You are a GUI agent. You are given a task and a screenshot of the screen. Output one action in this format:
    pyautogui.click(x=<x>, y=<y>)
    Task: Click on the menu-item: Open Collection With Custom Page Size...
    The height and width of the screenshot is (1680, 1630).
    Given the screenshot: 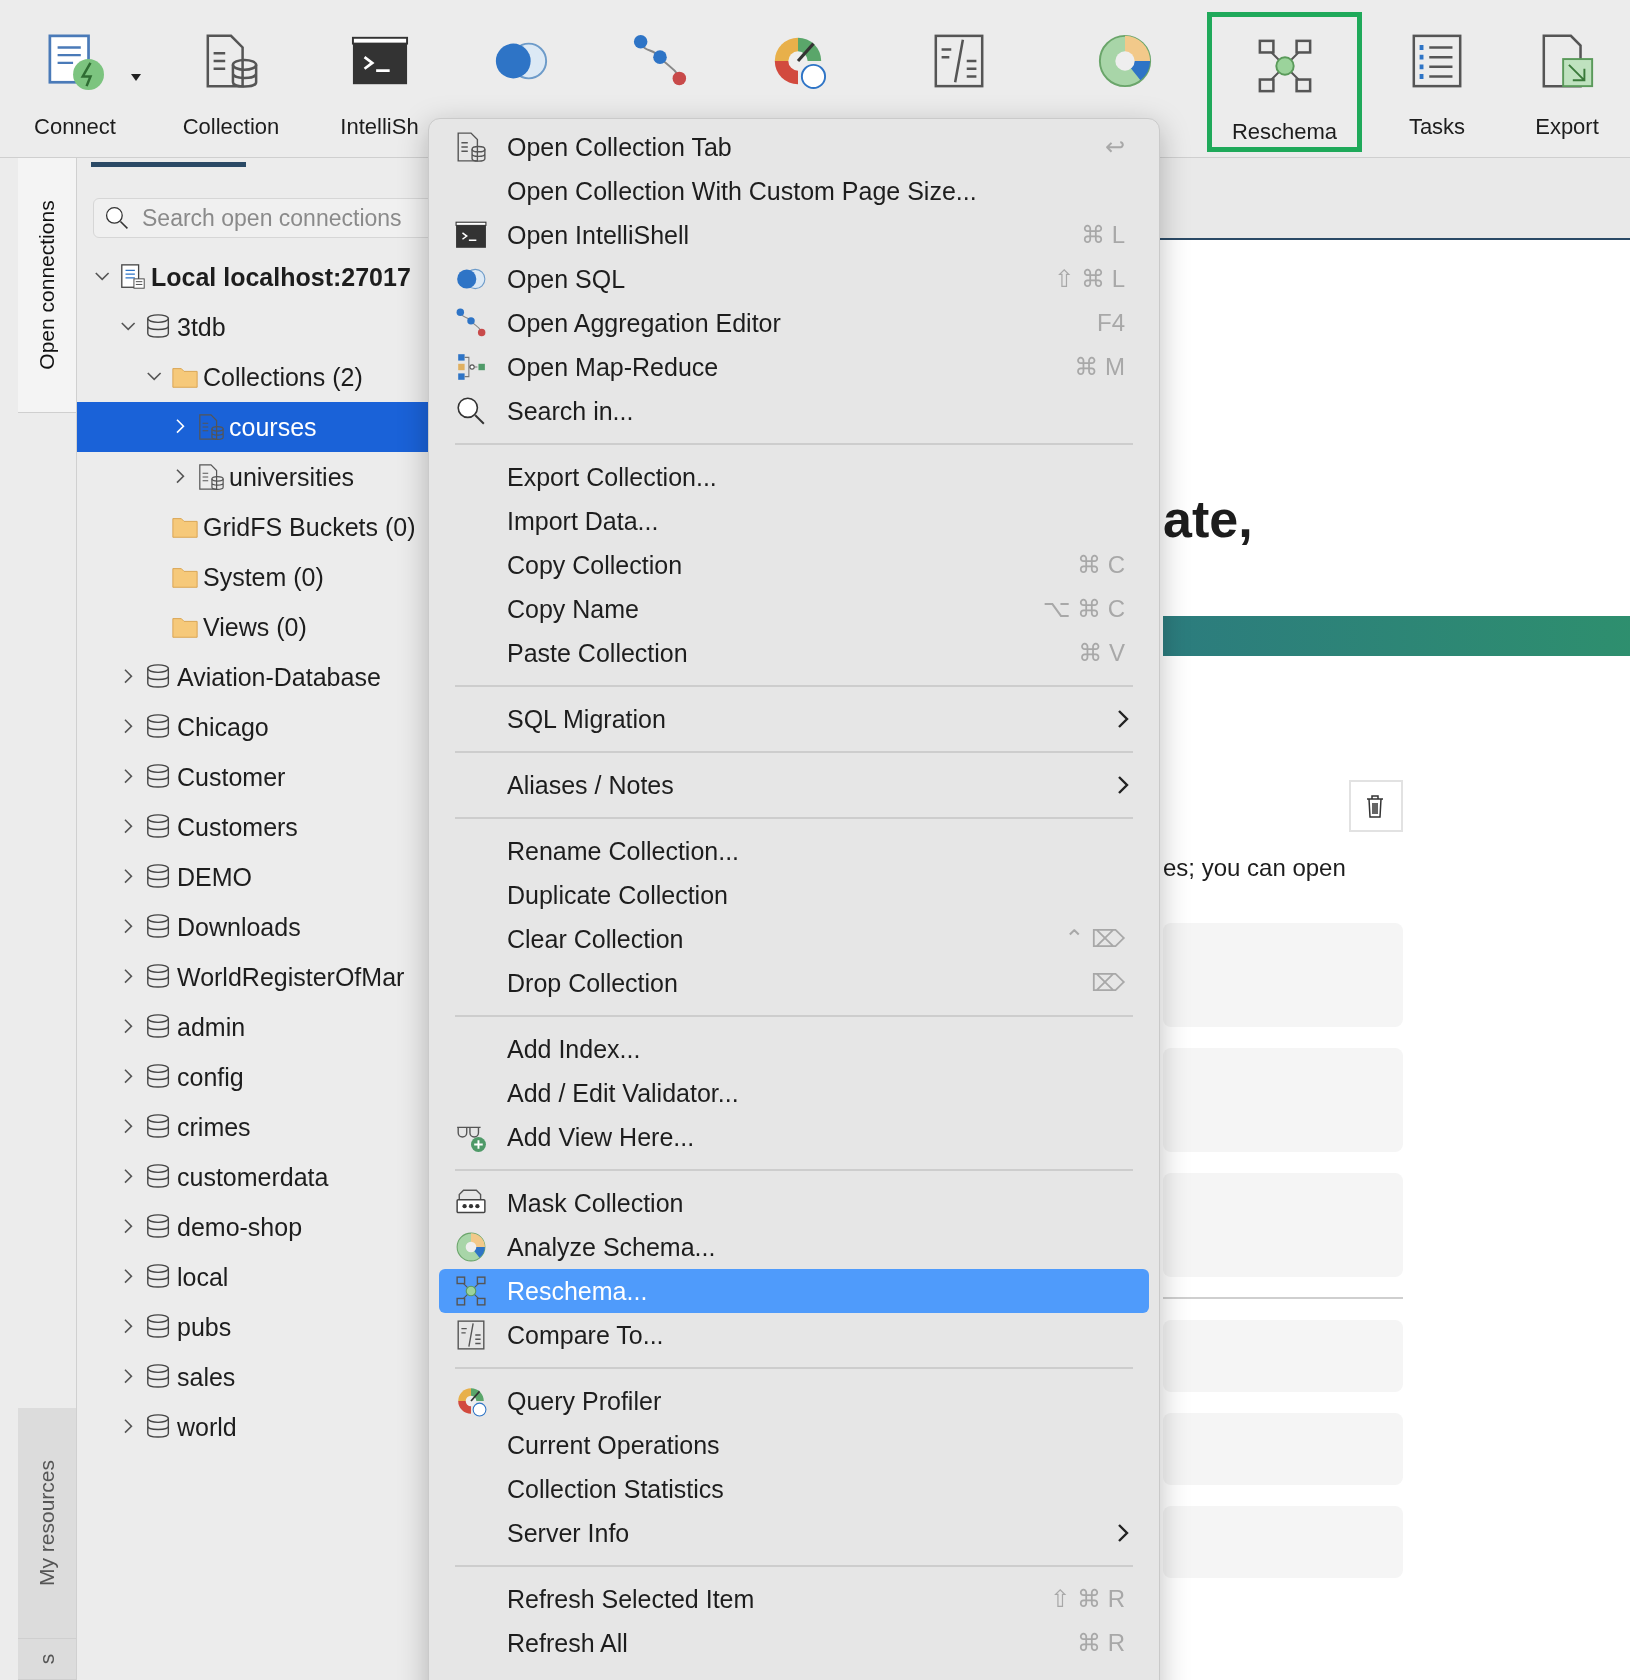 What is the action you would take?
    pyautogui.click(x=794, y=191)
    